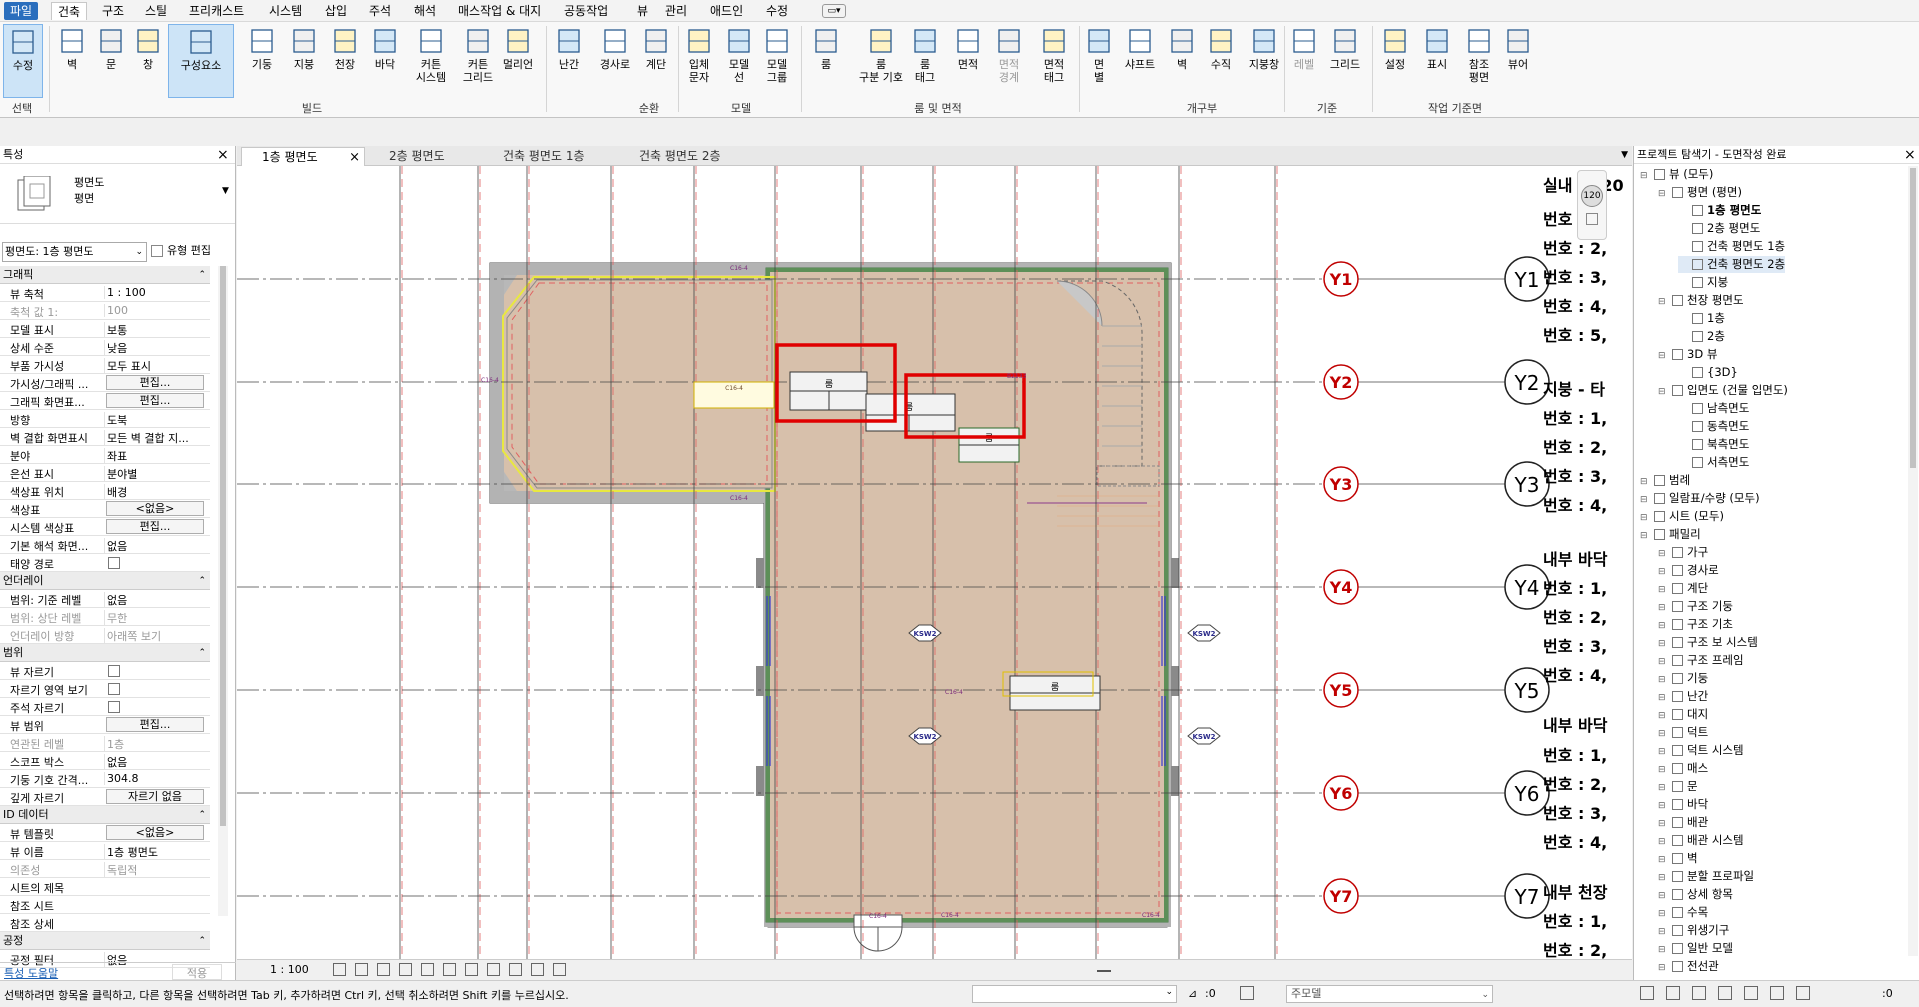 This screenshot has height=1007, width=1919. What do you see at coordinates (21, 11) in the screenshot?
I see `tab-file: 파일` at bounding box center [21, 11].